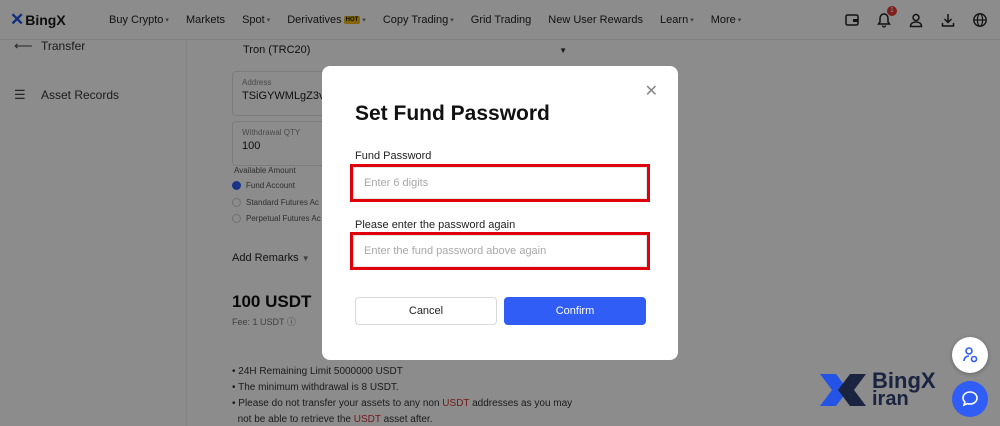 The width and height of the screenshot is (1000, 426). Describe the element at coordinates (575, 311) in the screenshot. I see `confirm-button: Confirm` at that location.